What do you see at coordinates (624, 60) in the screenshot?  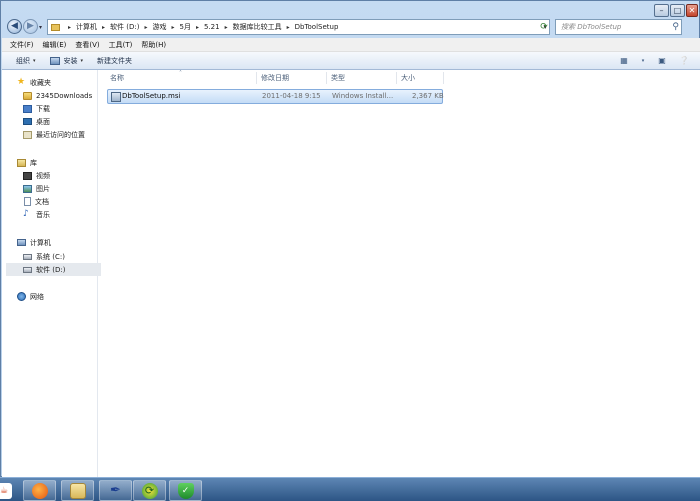 I see `view-options-icon: ▦` at bounding box center [624, 60].